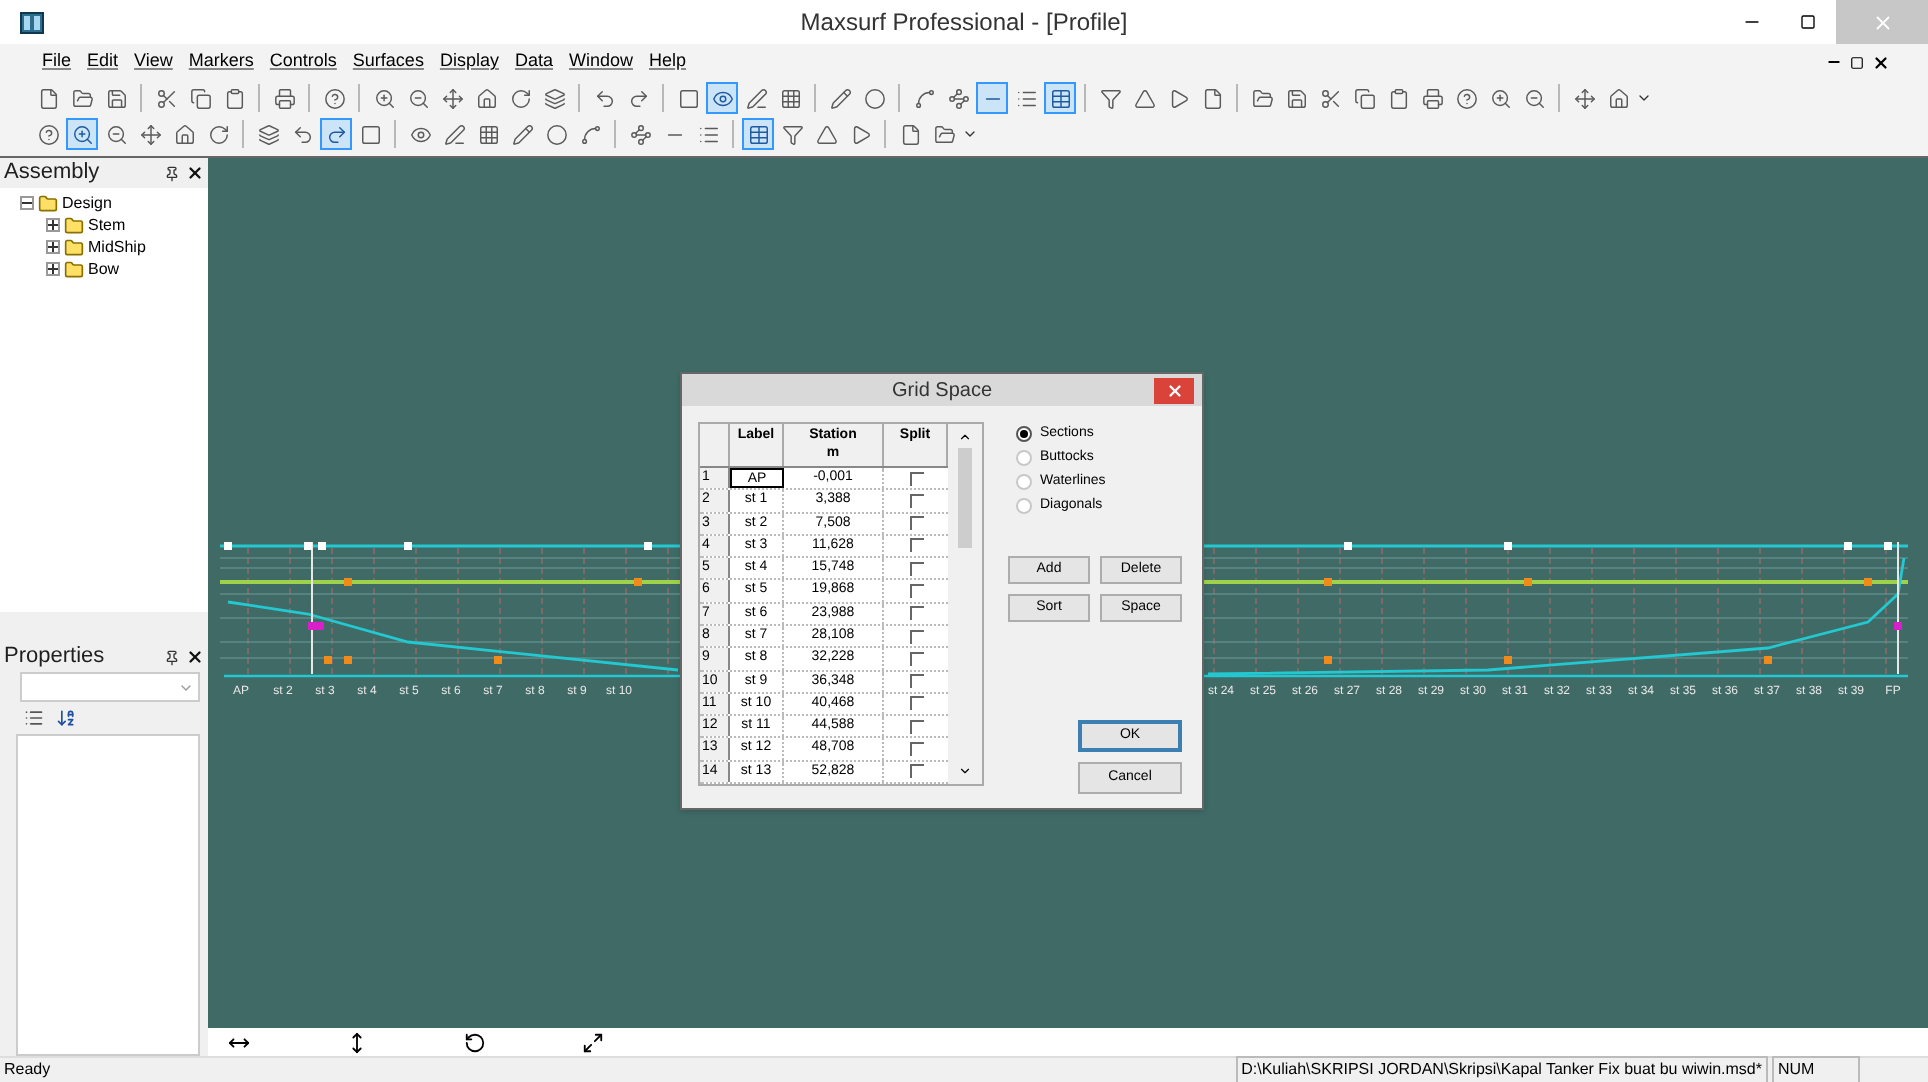 This screenshot has height=1082, width=1928. I want to click on scrollbar, so click(965, 604).